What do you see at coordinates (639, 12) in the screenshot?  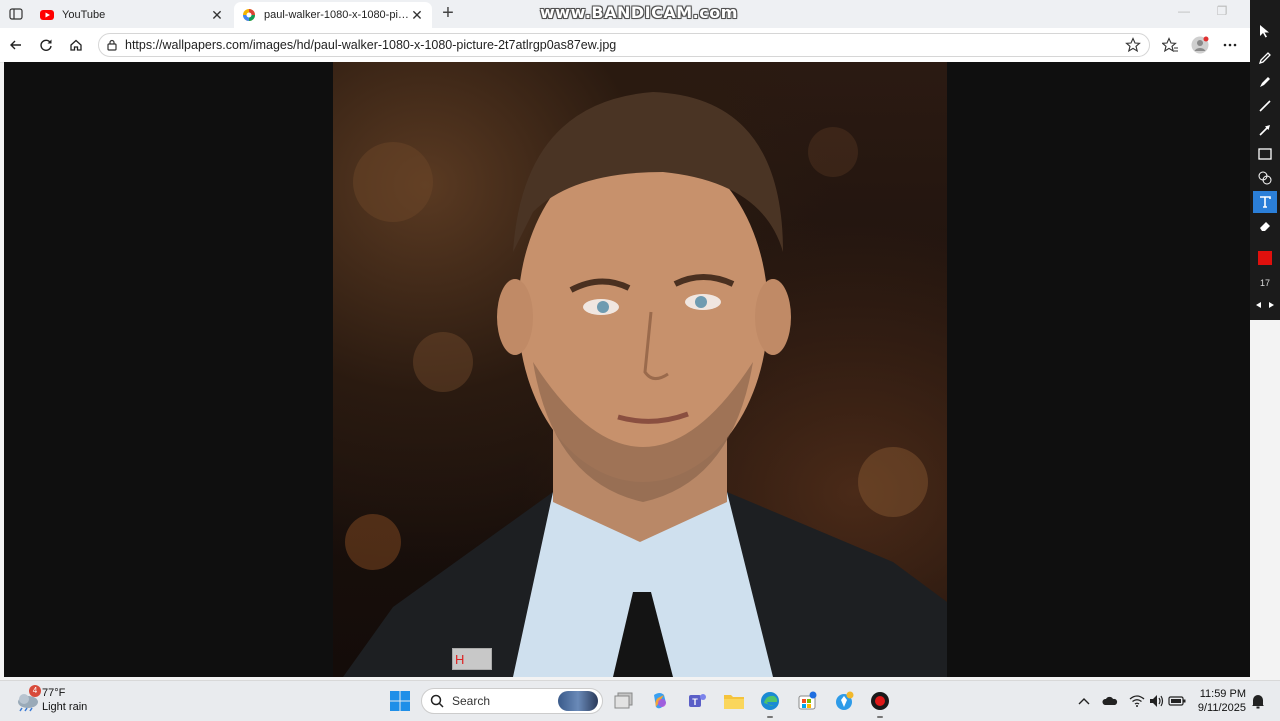 I see `bandicam-watermark: www.BANDICAM.com` at bounding box center [639, 12].